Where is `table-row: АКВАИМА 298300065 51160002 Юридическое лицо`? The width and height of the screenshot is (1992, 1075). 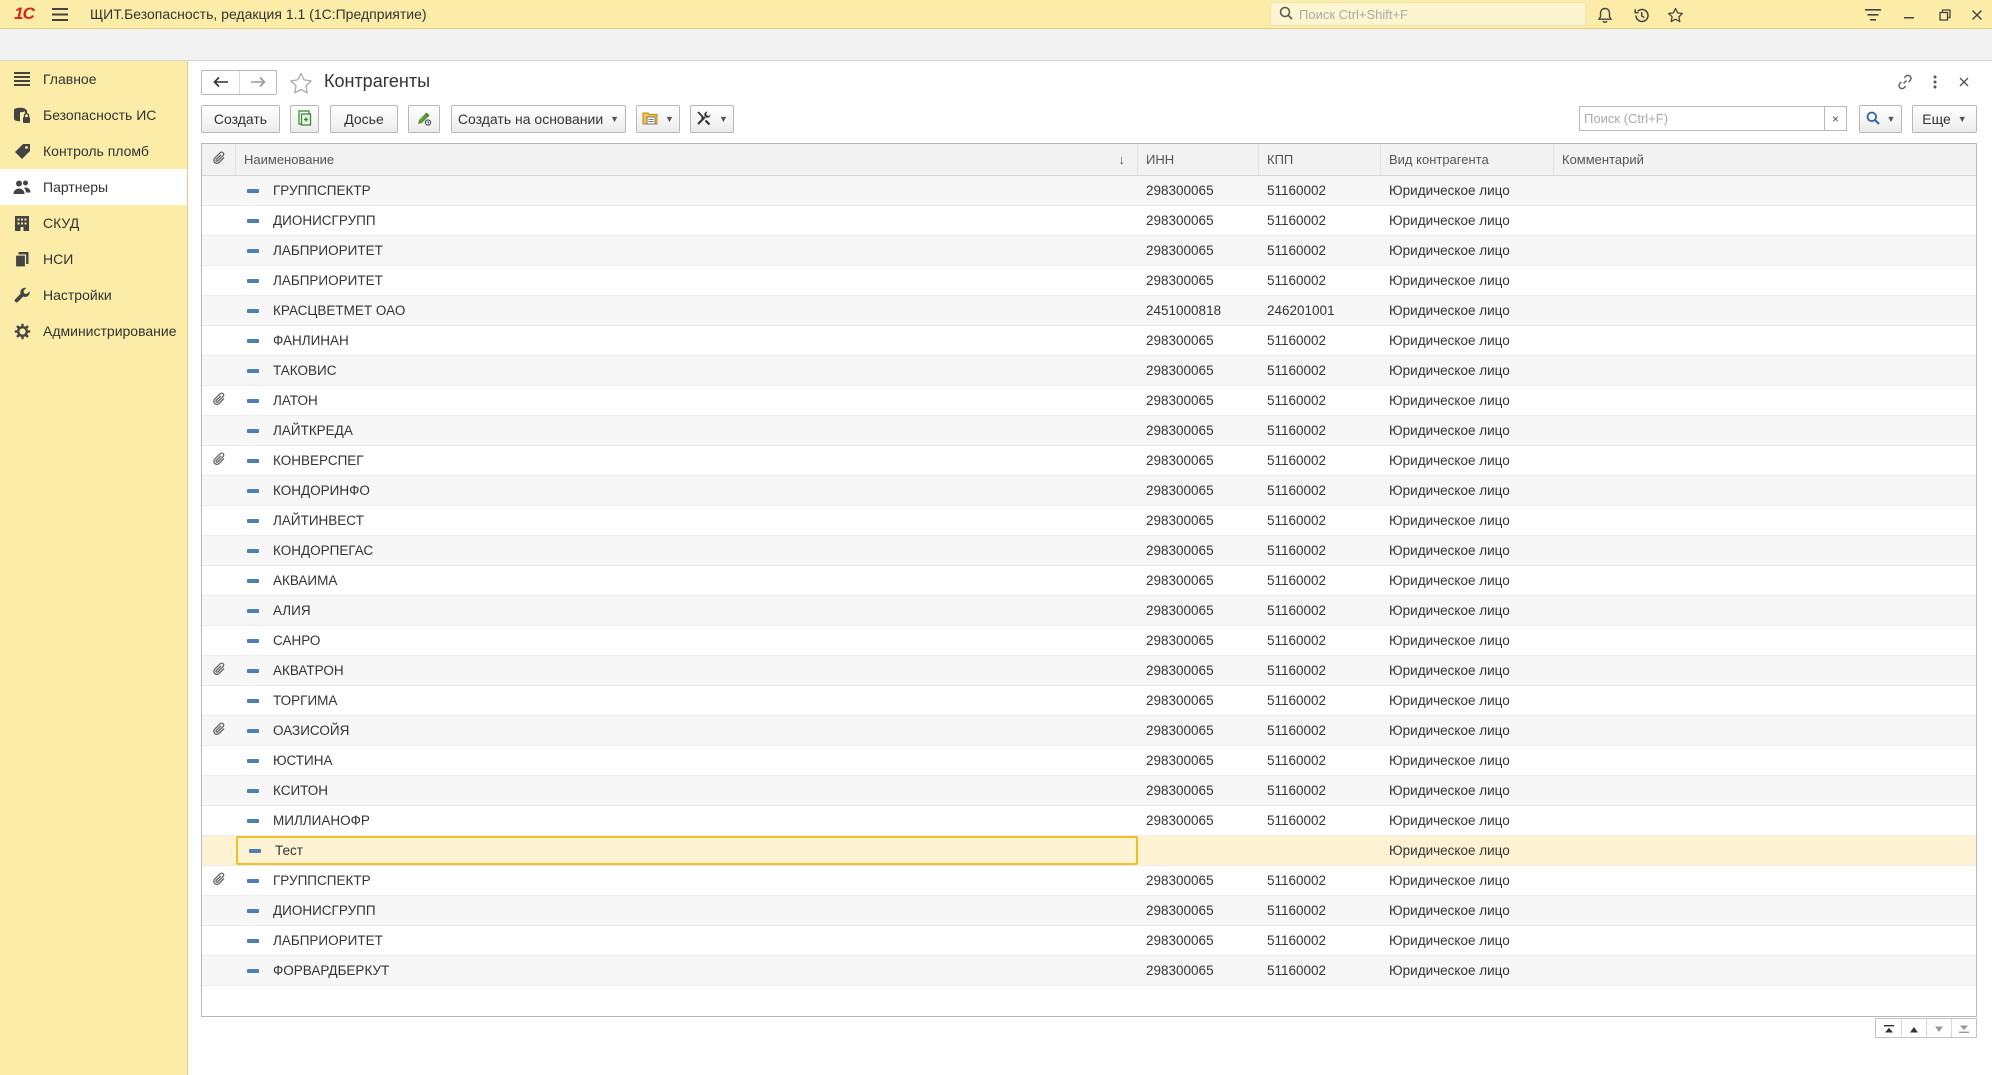 table-row: АКВАИМА 298300065 51160002 Юридическое лицо is located at coordinates (1089, 581).